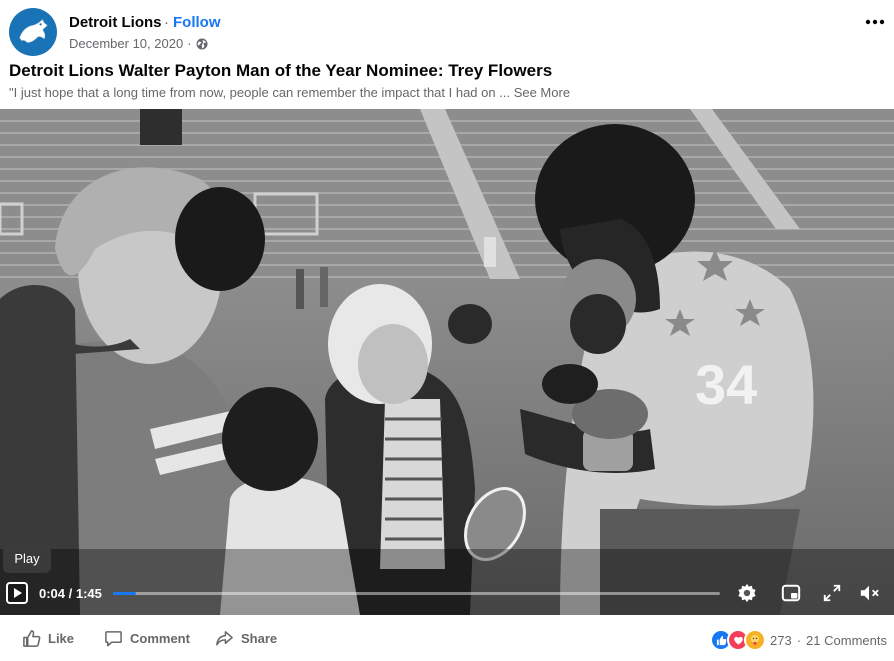 The height and width of the screenshot is (661, 894). Describe the element at coordinates (447, 639) in the screenshot. I see `post-actions: Like Comment Share 273 · 21 Comments` at that location.